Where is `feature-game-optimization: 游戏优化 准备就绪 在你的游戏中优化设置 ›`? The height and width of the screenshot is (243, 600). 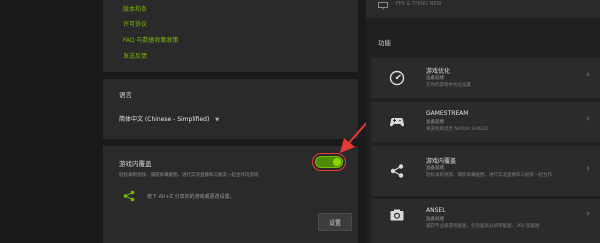
feature-game-optimization: 游戏优化 准备就绪 在你的游戏中优化设置 › is located at coordinates (485, 78).